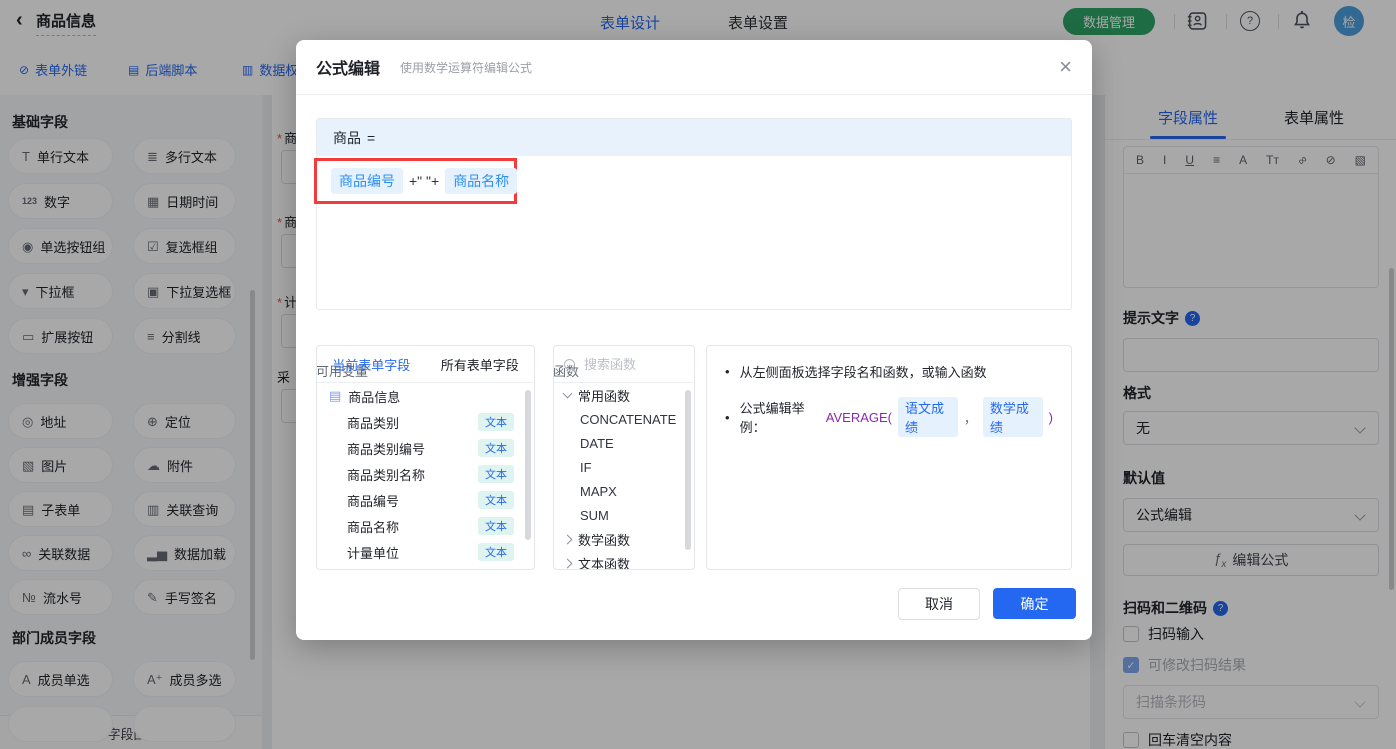 This screenshot has height=749, width=1396. Describe the element at coordinates (856, 372) in the screenshot. I see `tip-line: • 从左侧面板选择字段名和函数，或输入函数` at that location.